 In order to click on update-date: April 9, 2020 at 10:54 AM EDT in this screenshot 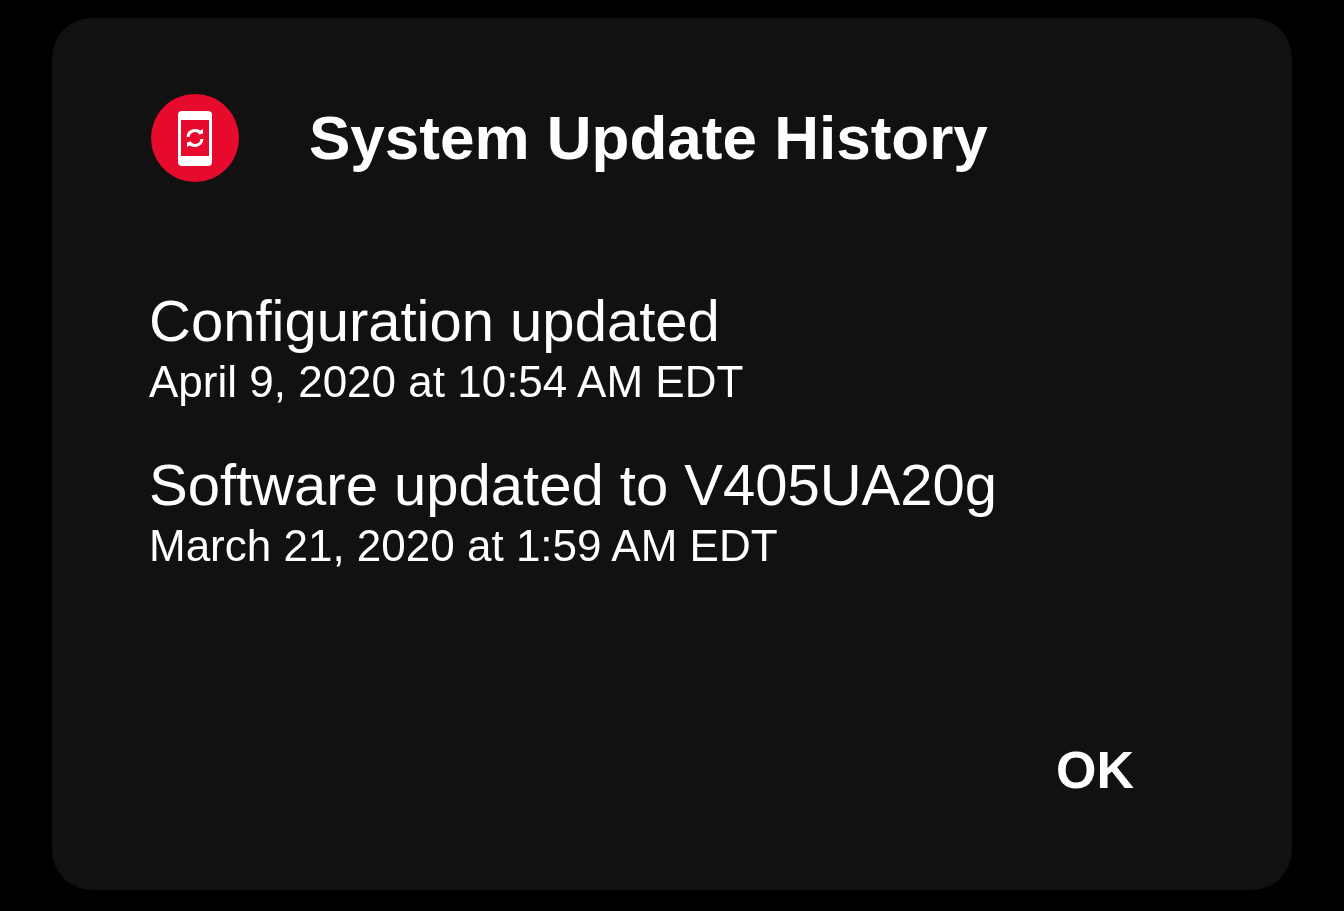, I will do `click(447, 382)`.